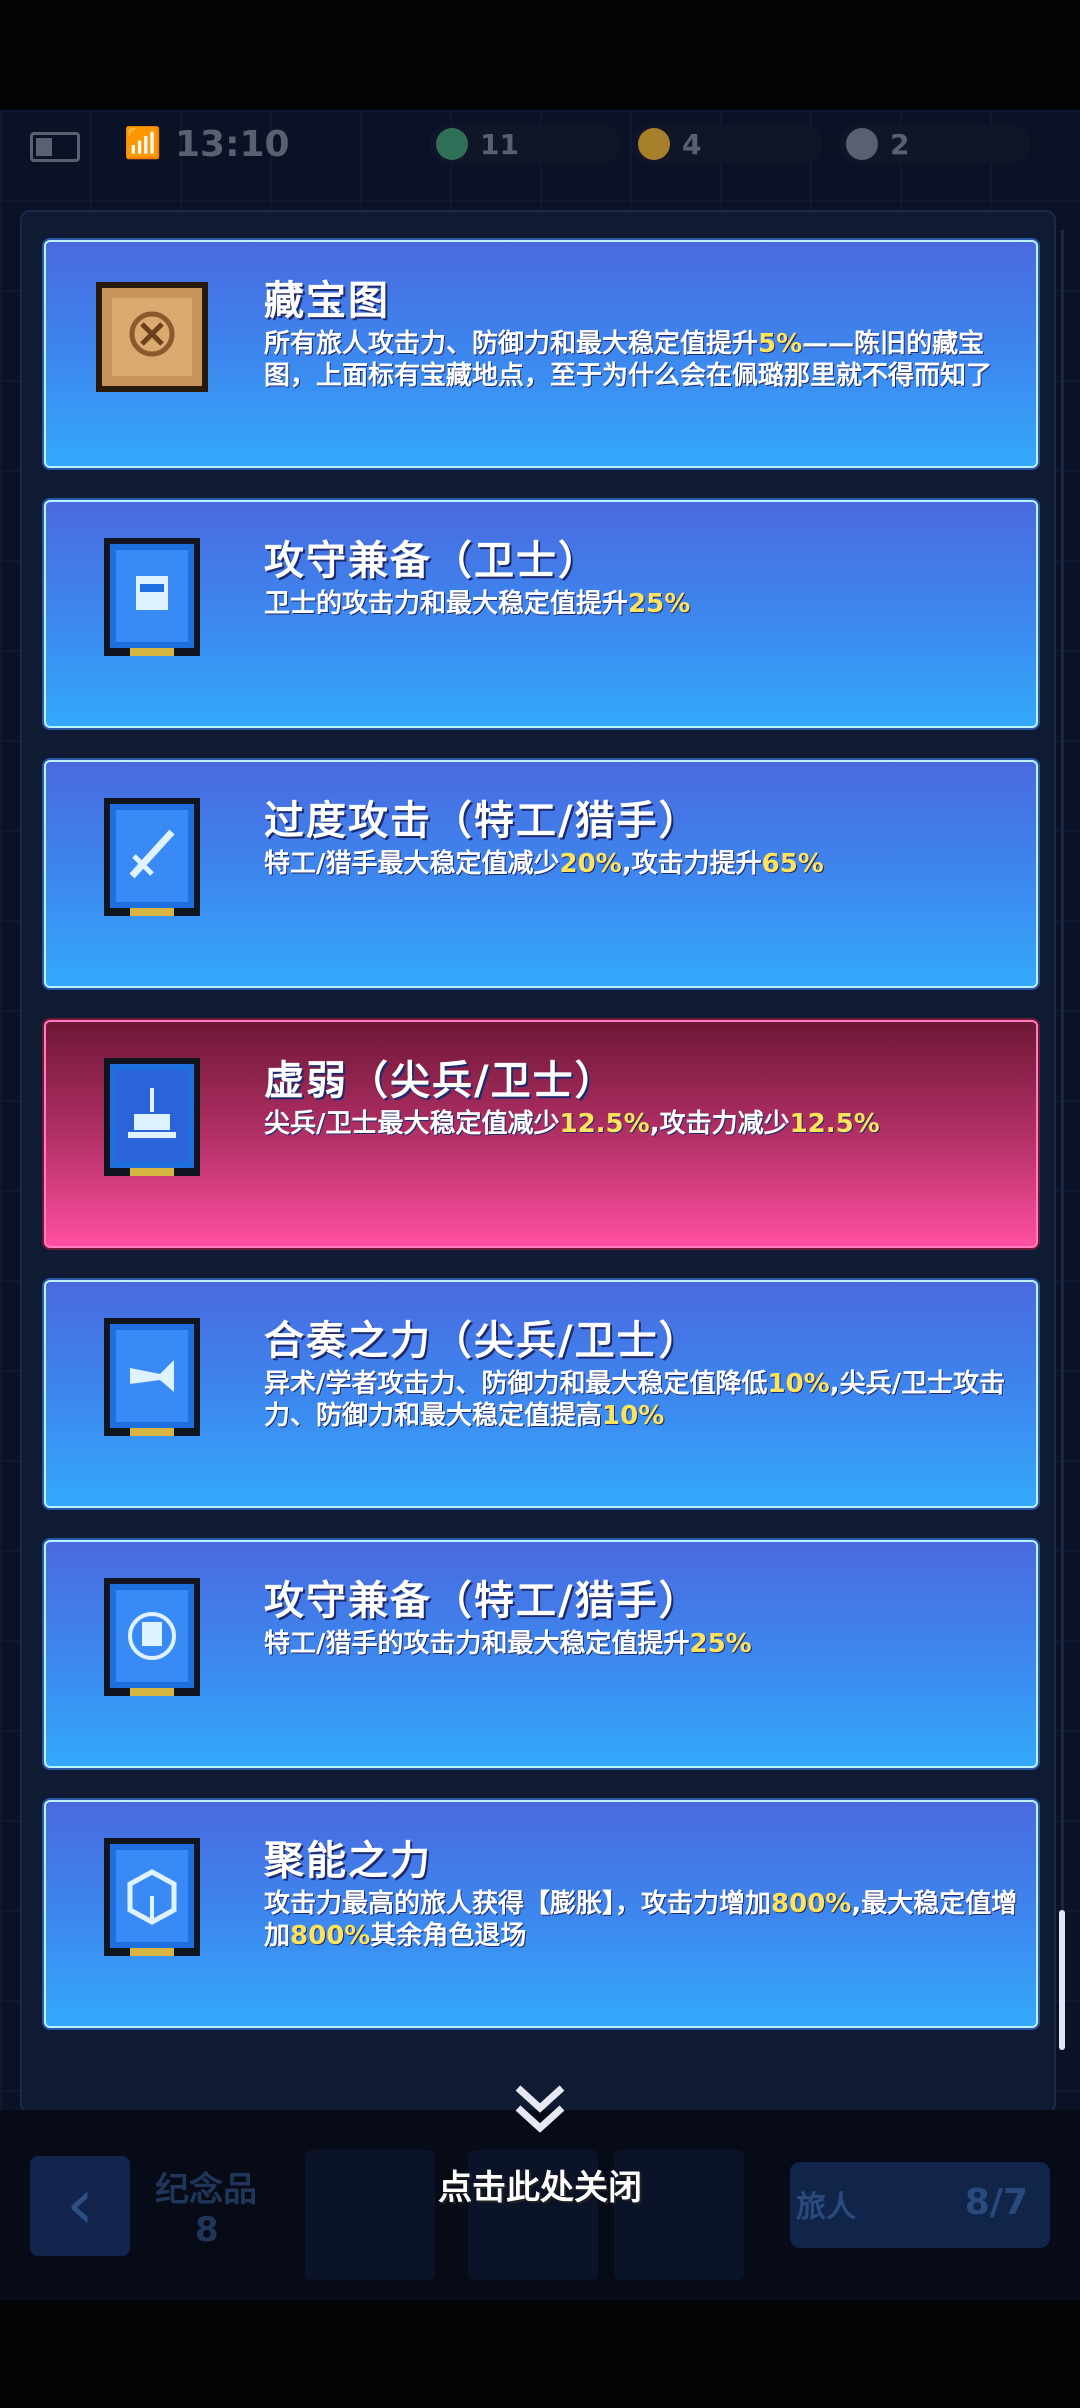 The height and width of the screenshot is (2408, 1080). Describe the element at coordinates (55, 147) in the screenshot. I see `battery-icon` at that location.